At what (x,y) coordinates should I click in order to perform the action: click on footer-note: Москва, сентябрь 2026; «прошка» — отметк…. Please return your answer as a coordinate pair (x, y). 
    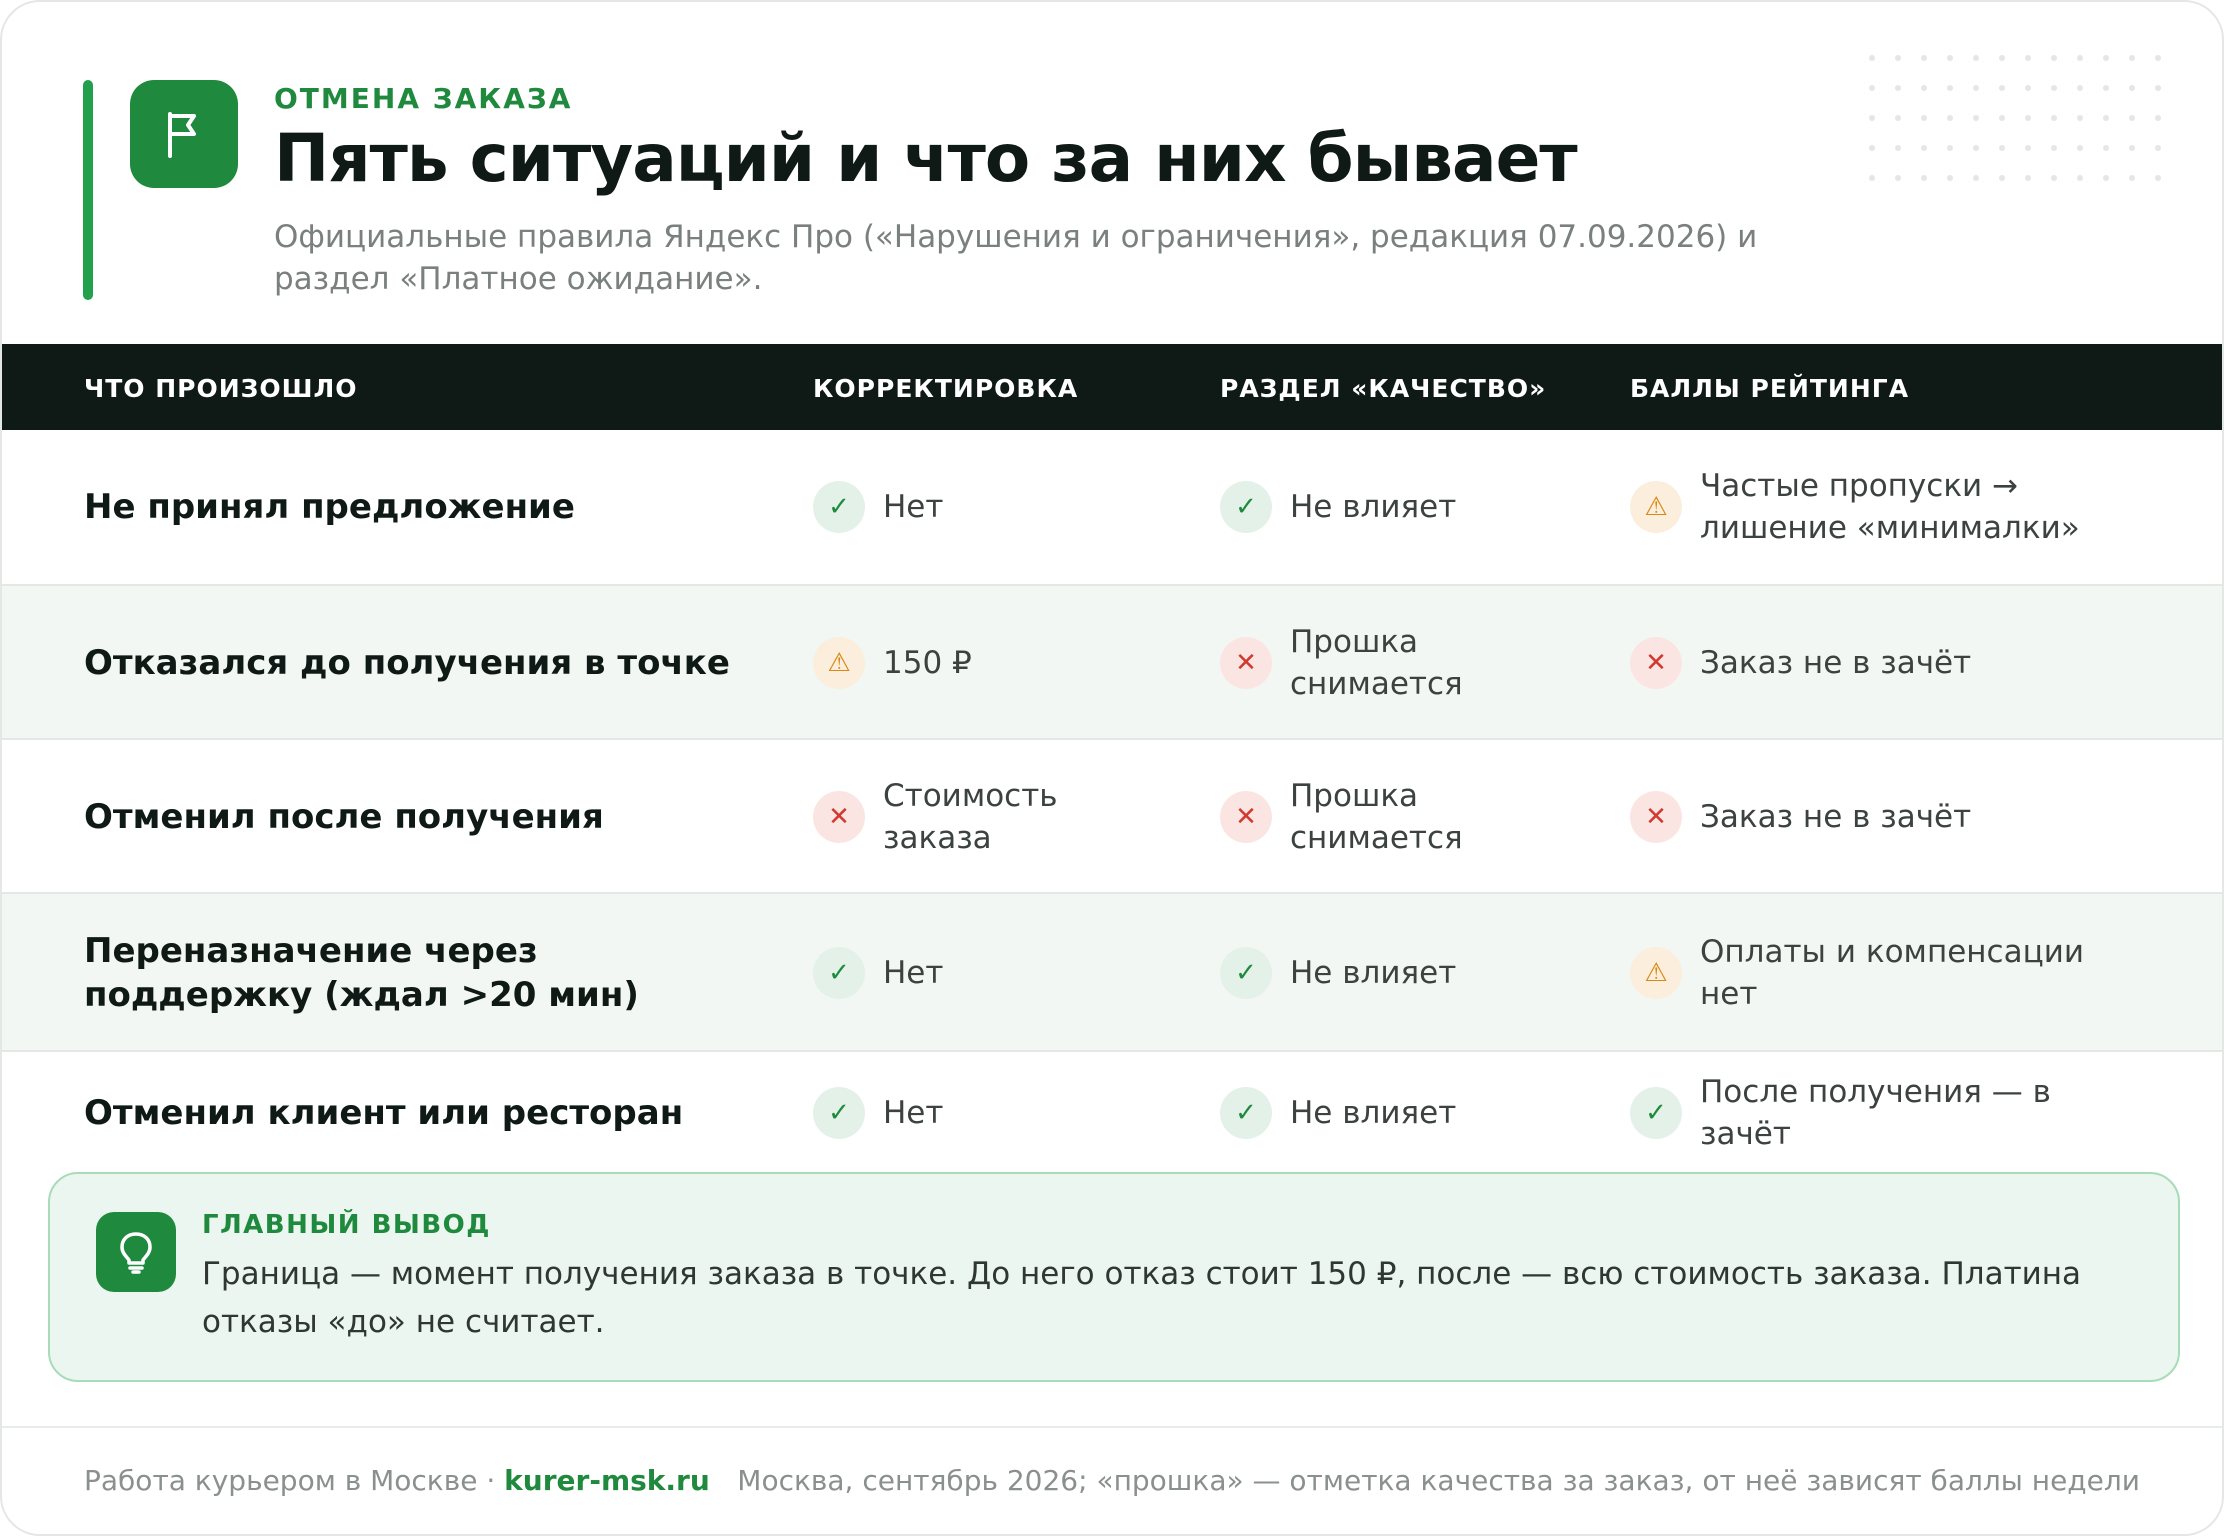
    Looking at the image, I should click on (1438, 1480).